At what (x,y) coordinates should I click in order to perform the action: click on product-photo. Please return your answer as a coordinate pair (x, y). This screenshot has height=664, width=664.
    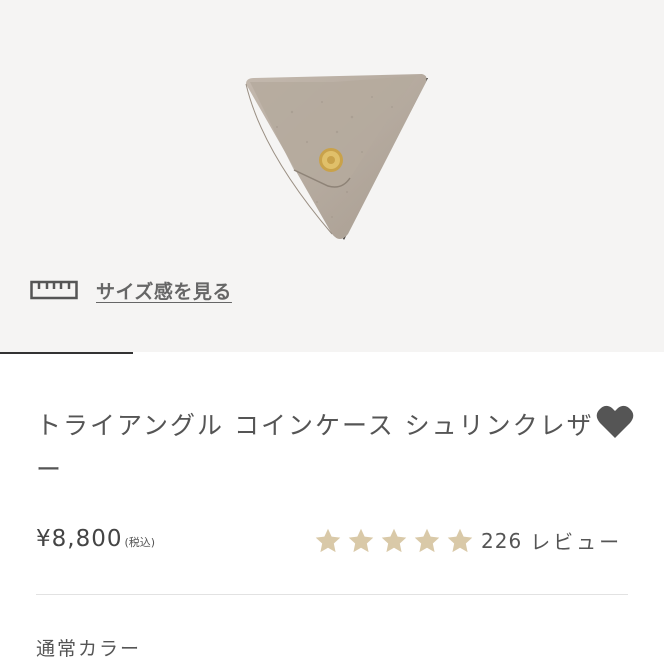
    Looking at the image, I should click on (336, 157).